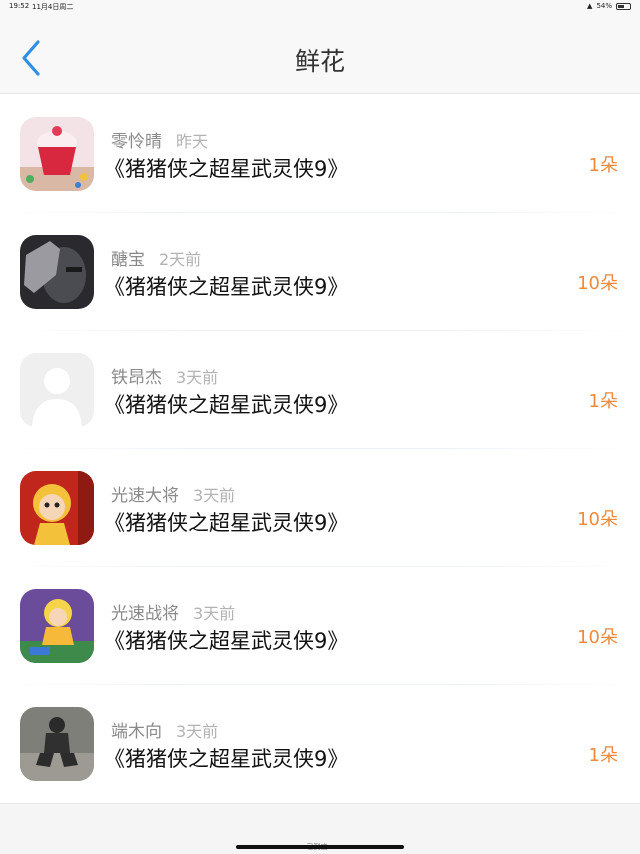 The height and width of the screenshot is (854, 640). Describe the element at coordinates (165, 378) in the screenshot. I see `user-name: 铁昂杰 3天前` at that location.